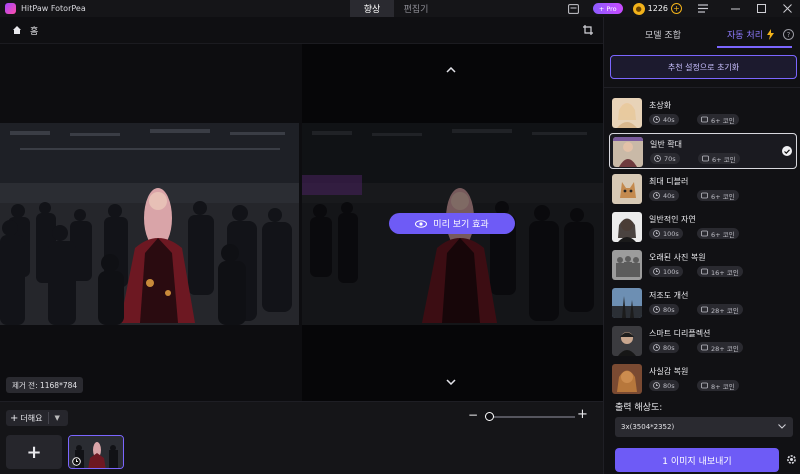 This screenshot has width=800, height=474. I want to click on model-time: 70s, so click(670, 158).